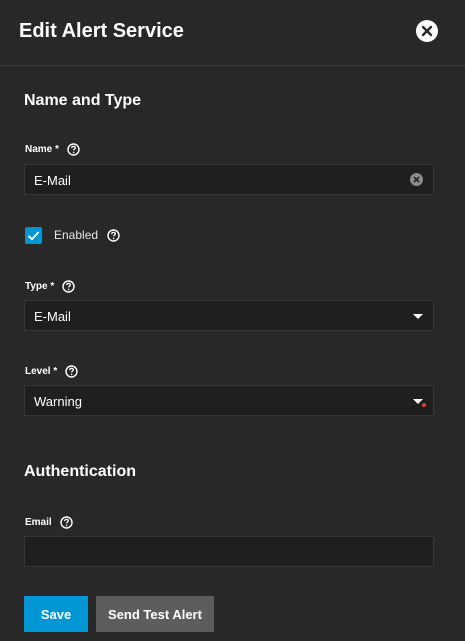 The image size is (465, 641). I want to click on enabled-checkbox, so click(33, 235).